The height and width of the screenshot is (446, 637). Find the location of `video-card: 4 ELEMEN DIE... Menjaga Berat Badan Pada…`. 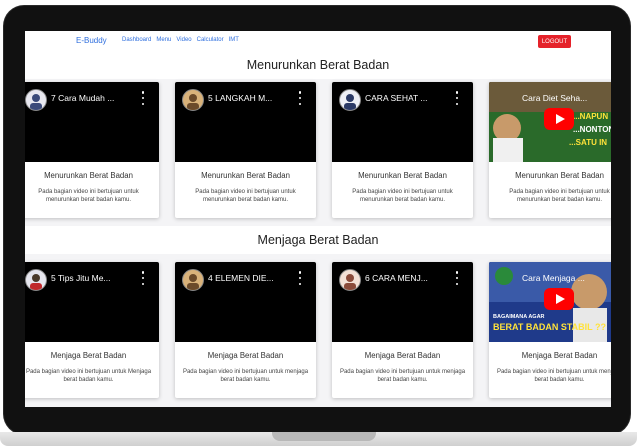

video-card: 4 ELEMEN DIE... Menjaga Berat Badan Pada… is located at coordinates (245, 330).